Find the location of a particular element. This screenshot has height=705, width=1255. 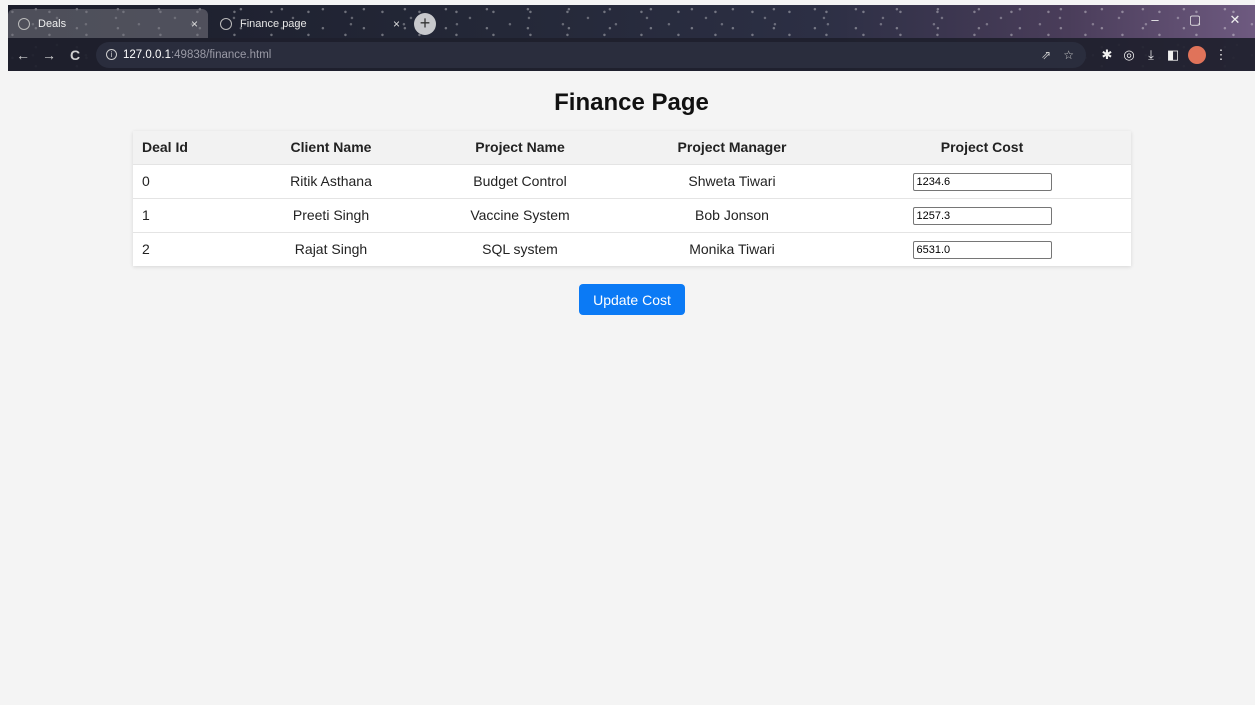

bookmark-star-icon: ☆ is located at coordinates (1068, 55).